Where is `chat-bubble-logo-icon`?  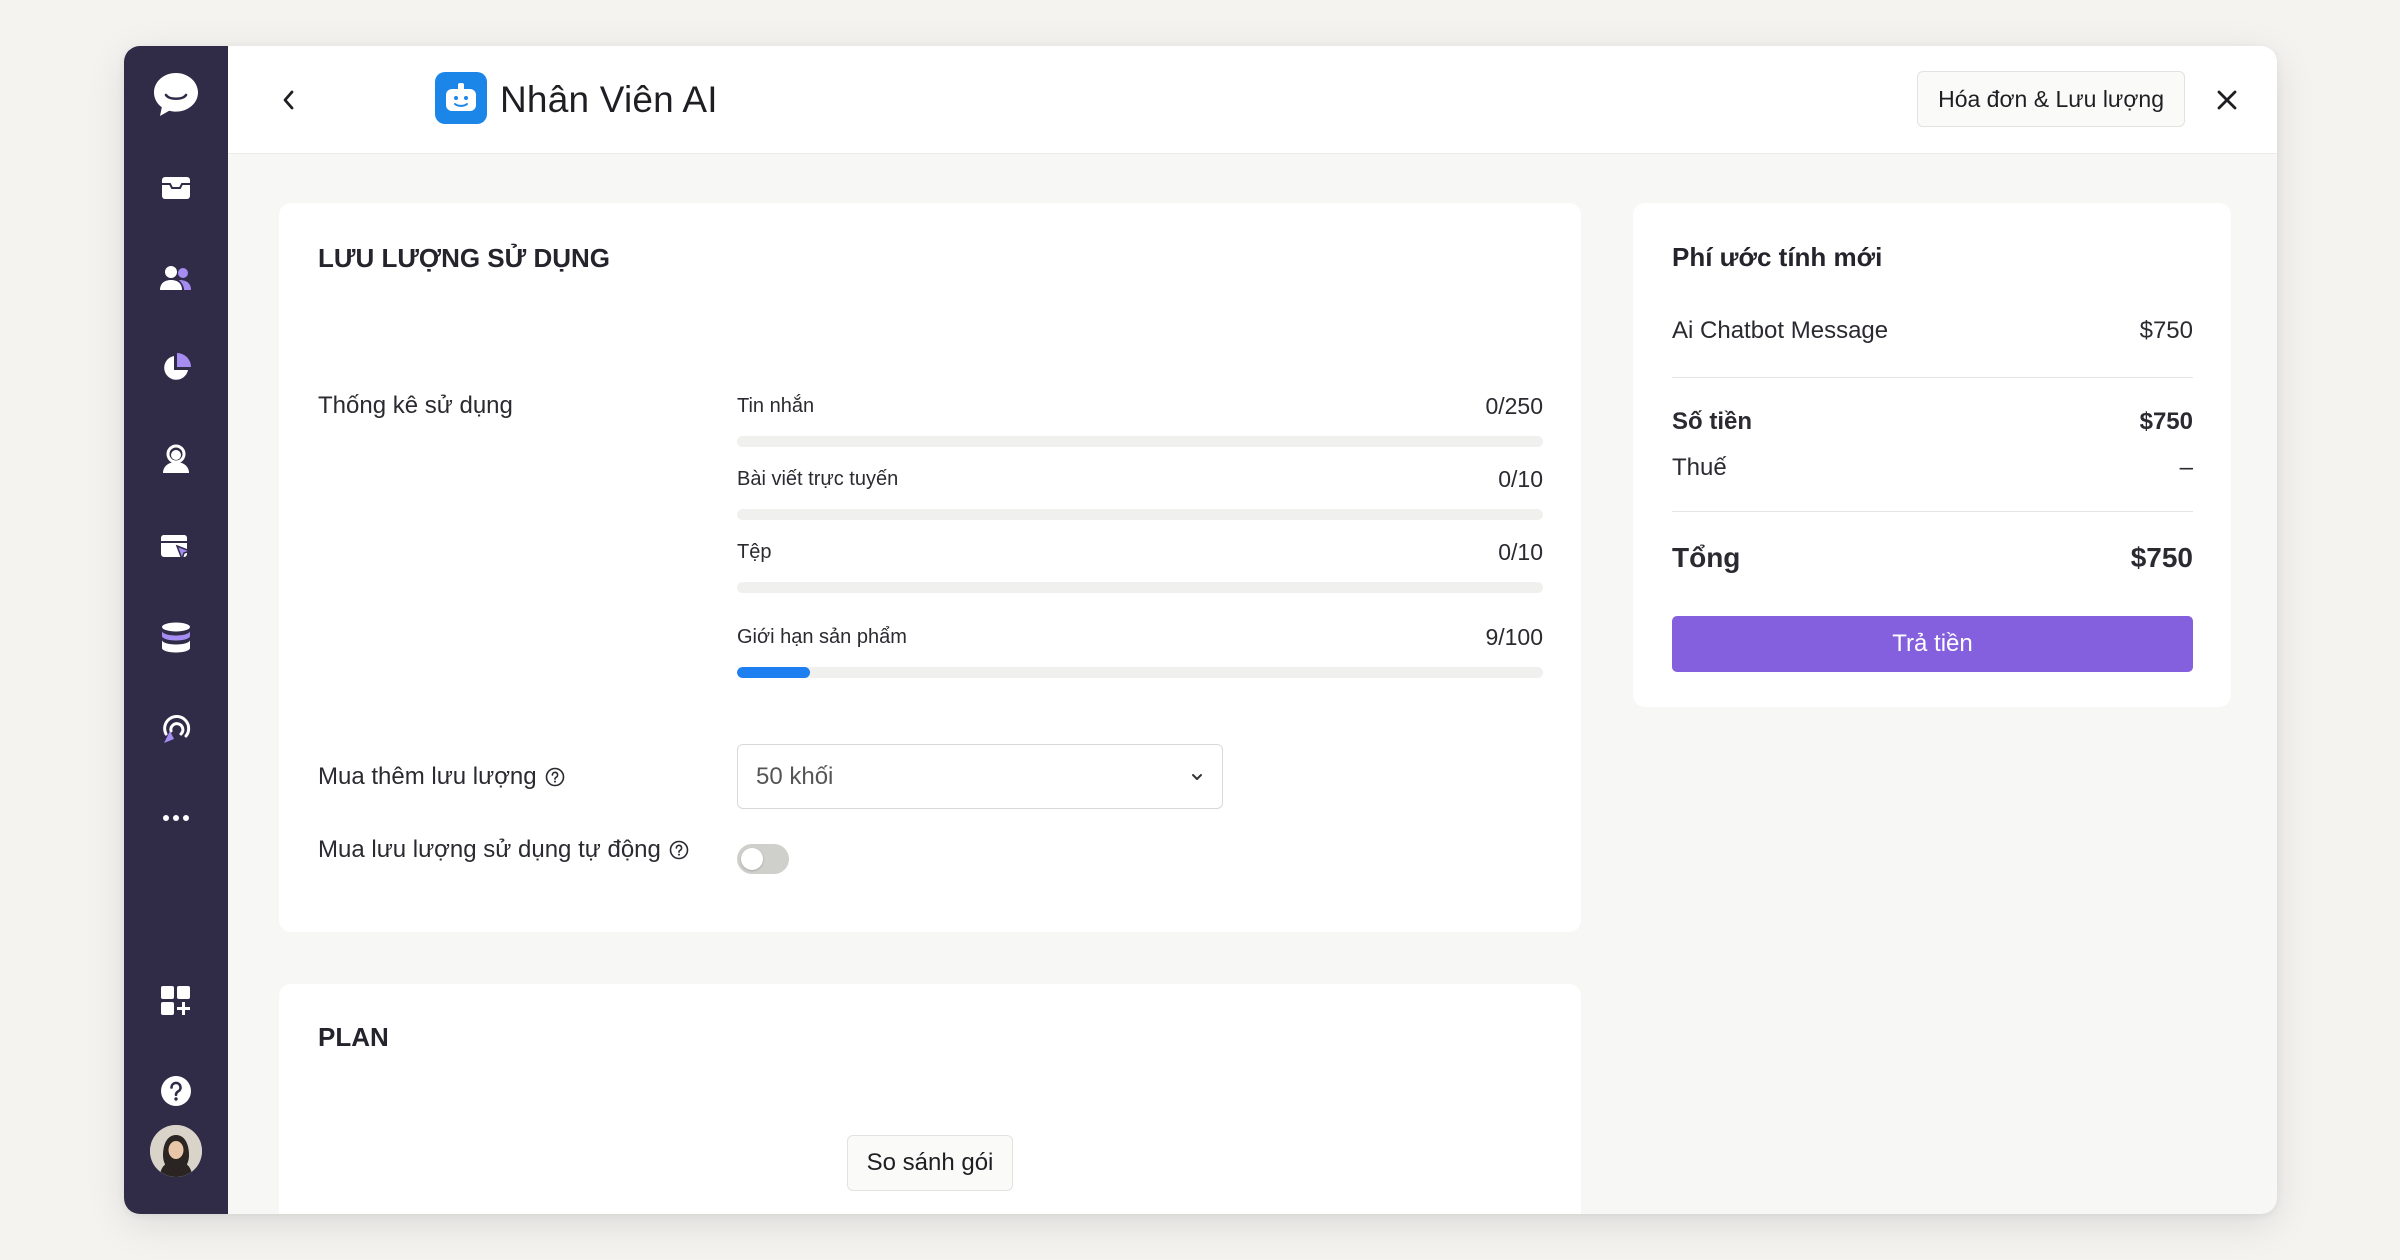
chat-bubble-logo-icon is located at coordinates (176, 95).